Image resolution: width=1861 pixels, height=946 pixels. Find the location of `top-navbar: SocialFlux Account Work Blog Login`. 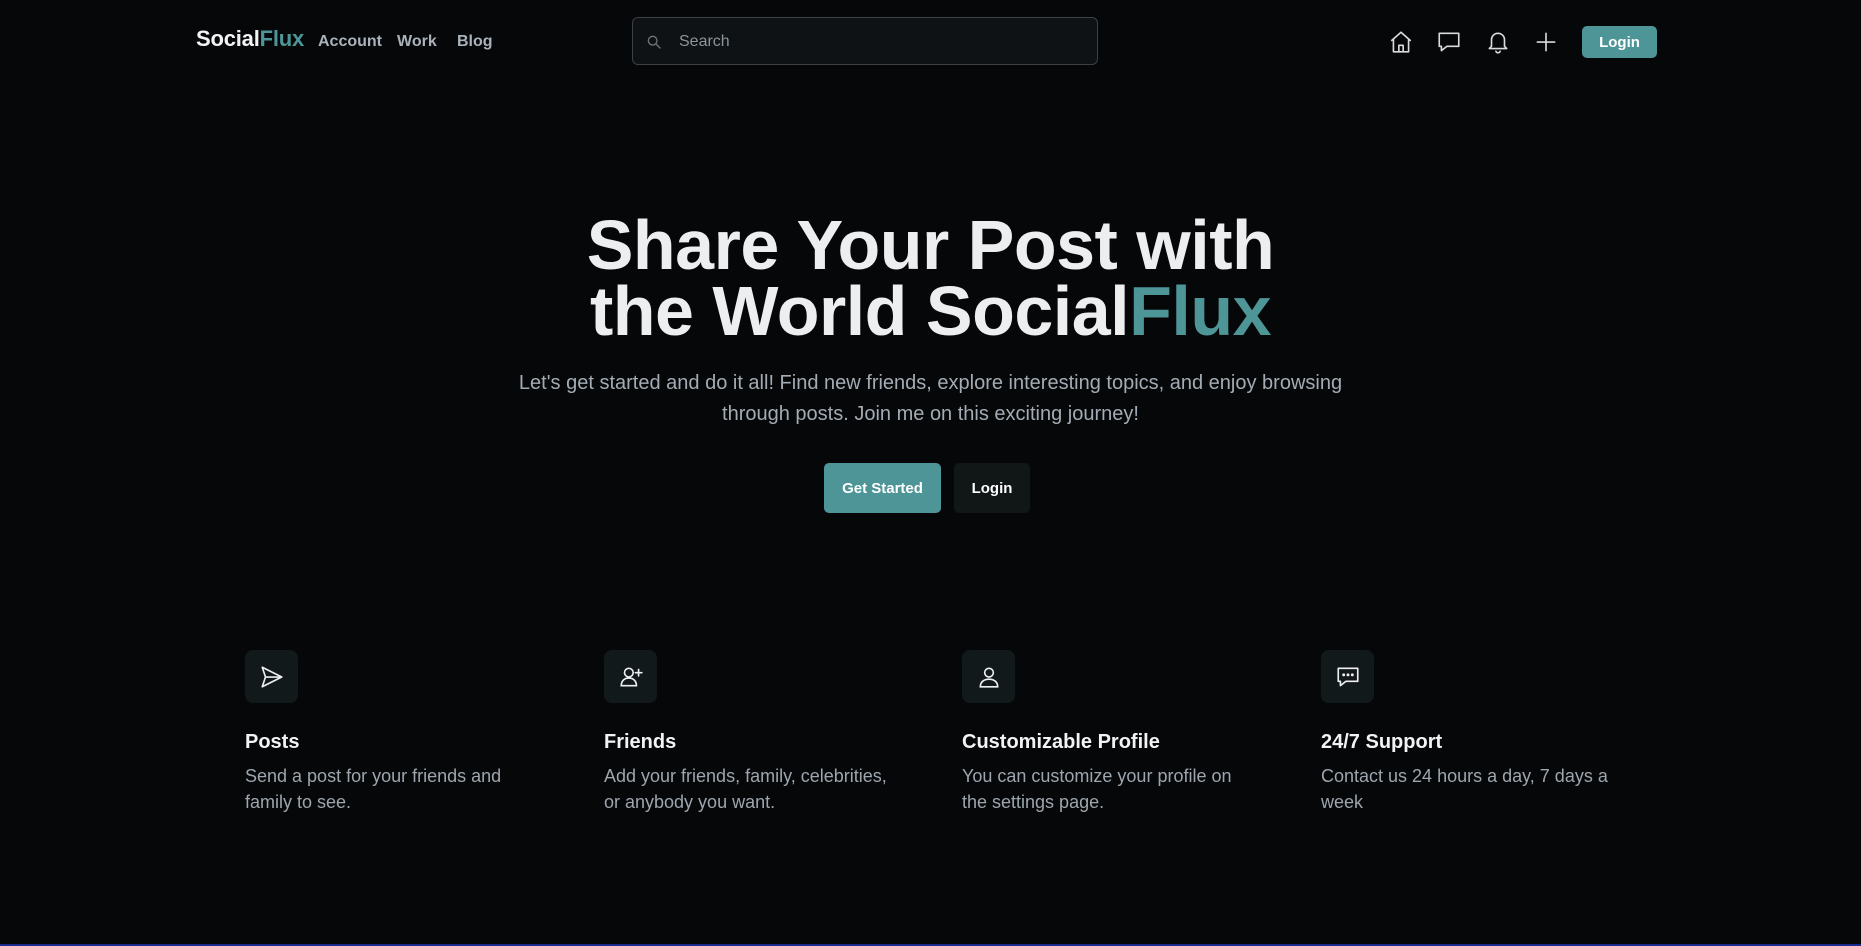

top-navbar: SocialFlux Account Work Blog Login is located at coordinates (930, 42).